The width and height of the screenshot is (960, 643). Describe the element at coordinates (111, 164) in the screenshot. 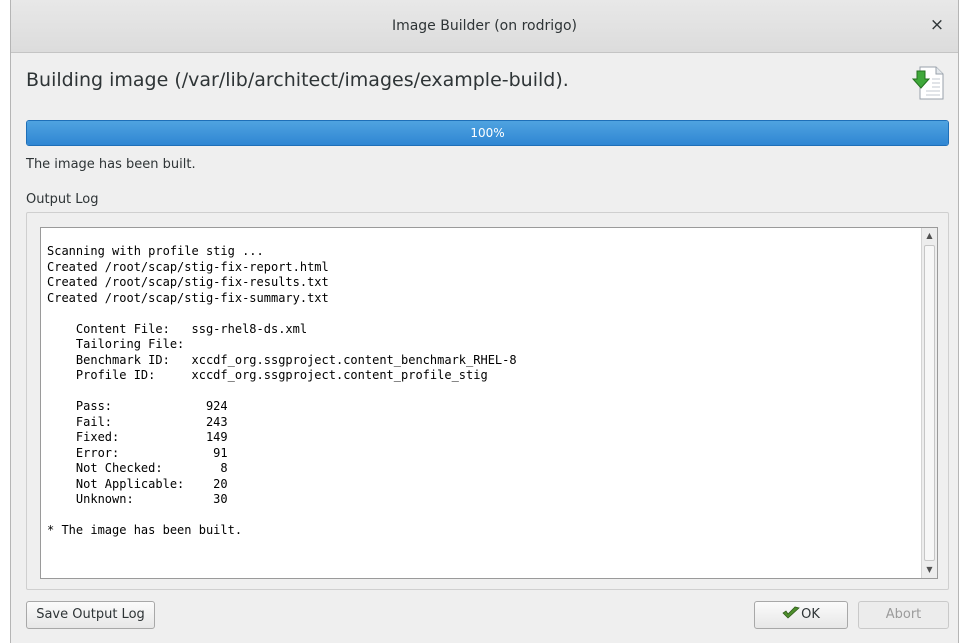

I see `status-message: The image has been built.` at that location.